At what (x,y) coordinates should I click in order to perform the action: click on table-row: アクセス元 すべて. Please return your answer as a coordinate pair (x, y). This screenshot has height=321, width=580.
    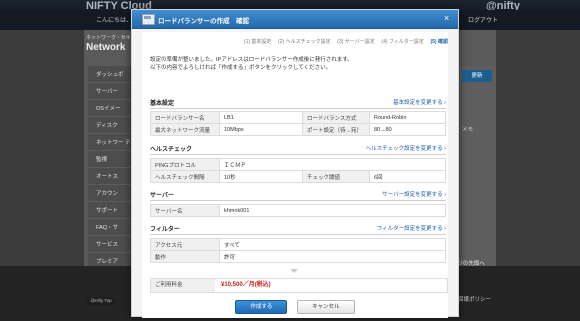
    Looking at the image, I should click on (298, 244).